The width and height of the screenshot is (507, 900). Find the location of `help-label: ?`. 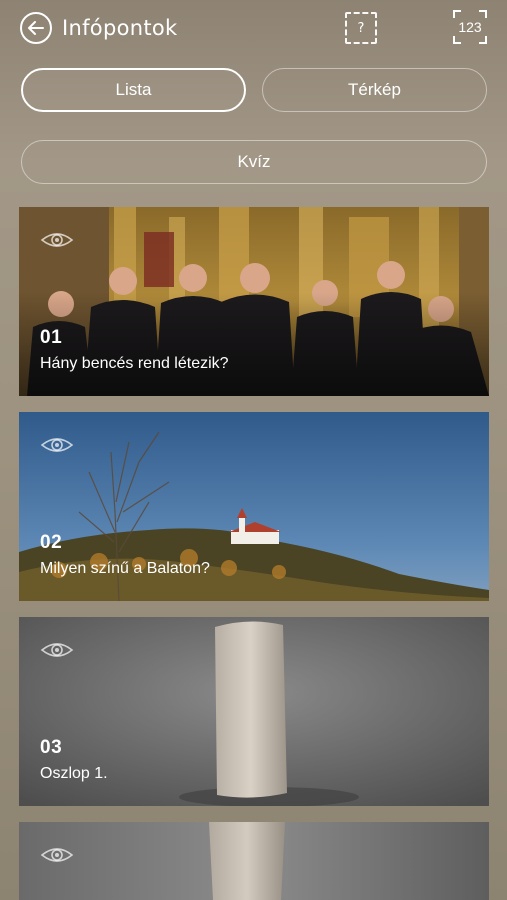

help-label: ? is located at coordinates (361, 28).